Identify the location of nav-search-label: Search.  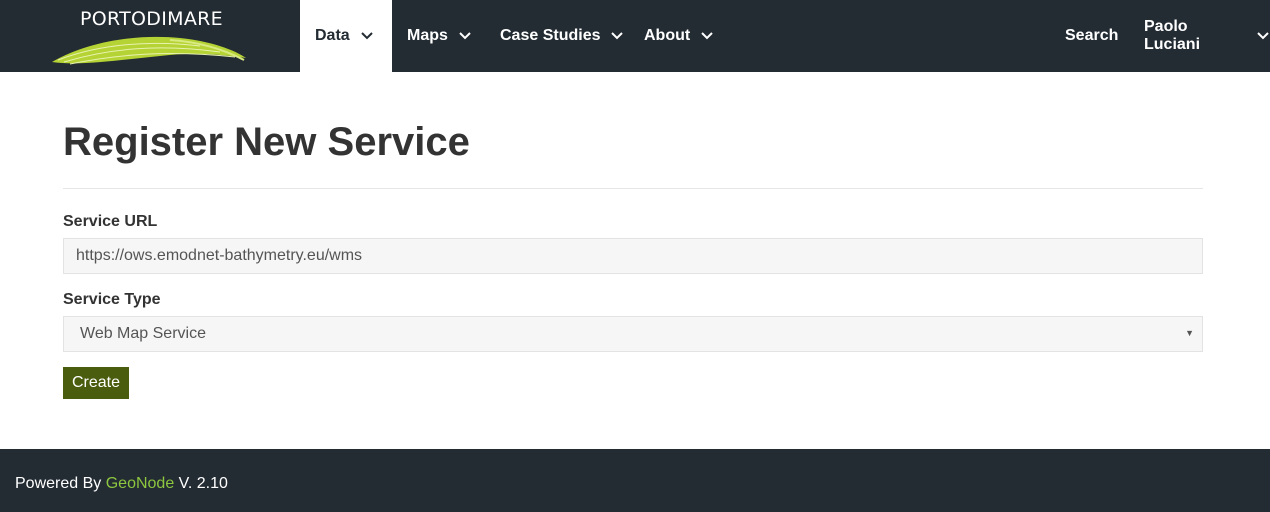
(1092, 35).